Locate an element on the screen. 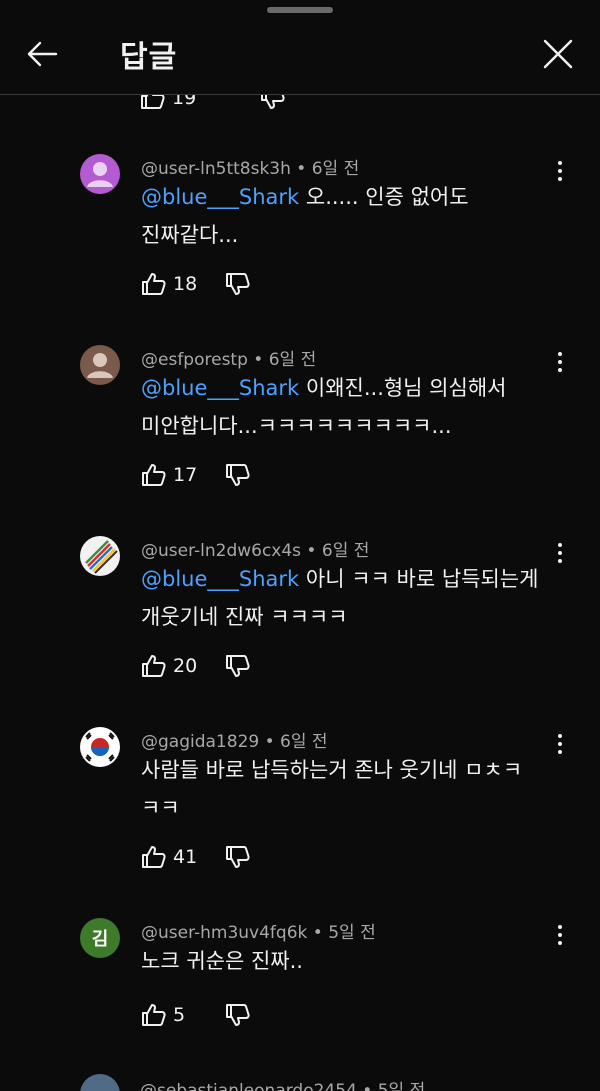 The width and height of the screenshot is (600, 1091). back-button is located at coordinates (42, 54).